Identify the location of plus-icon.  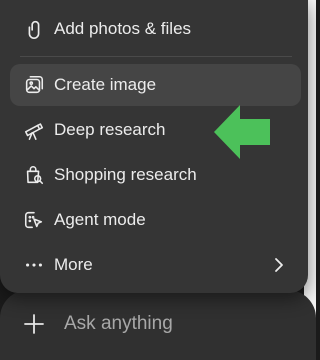
(34, 324).